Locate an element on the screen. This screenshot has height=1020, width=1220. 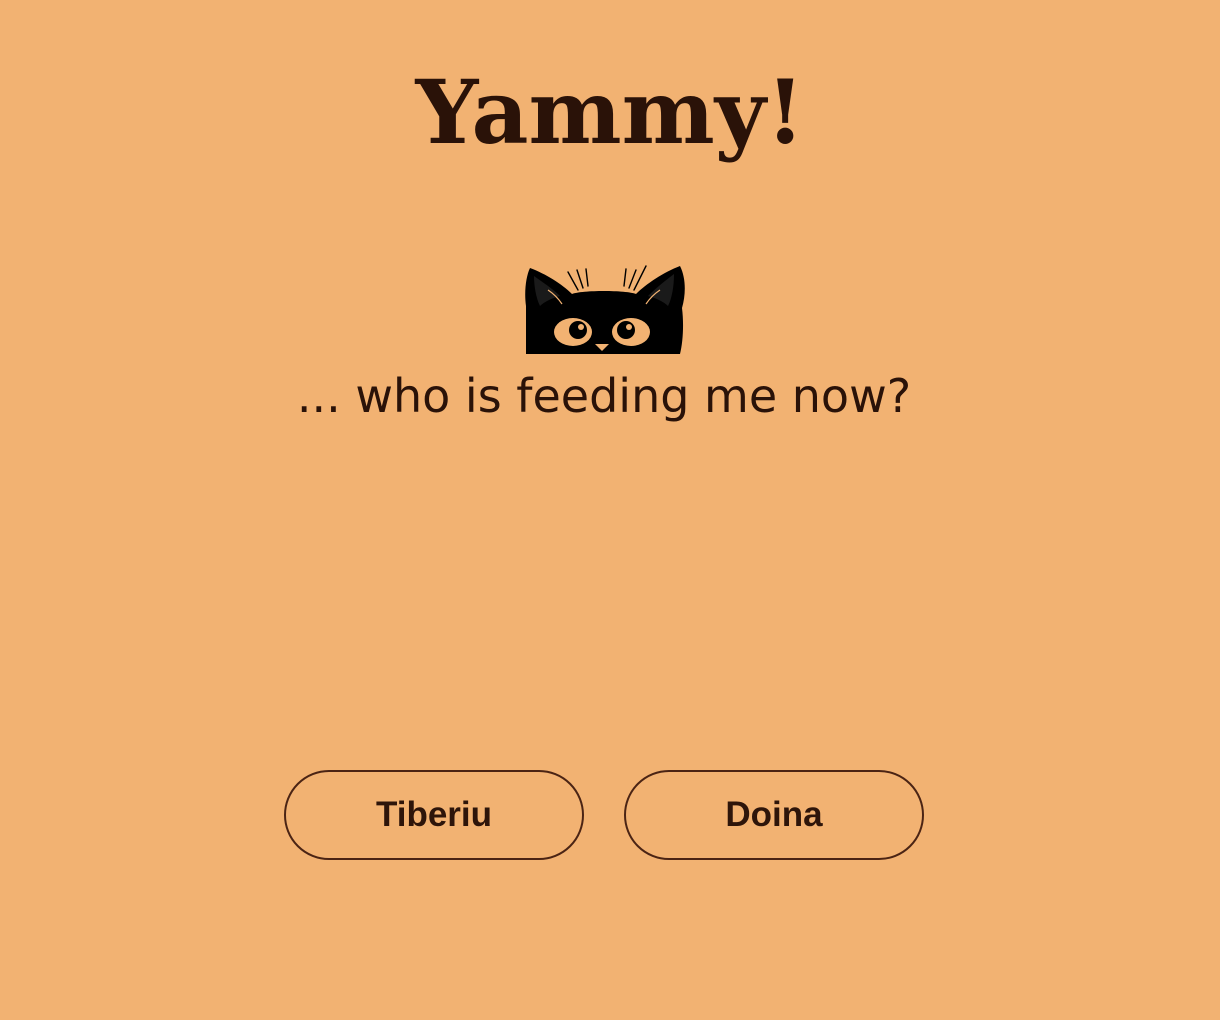
choice-button-tiberiu: Tiberiu is located at coordinates (434, 815).